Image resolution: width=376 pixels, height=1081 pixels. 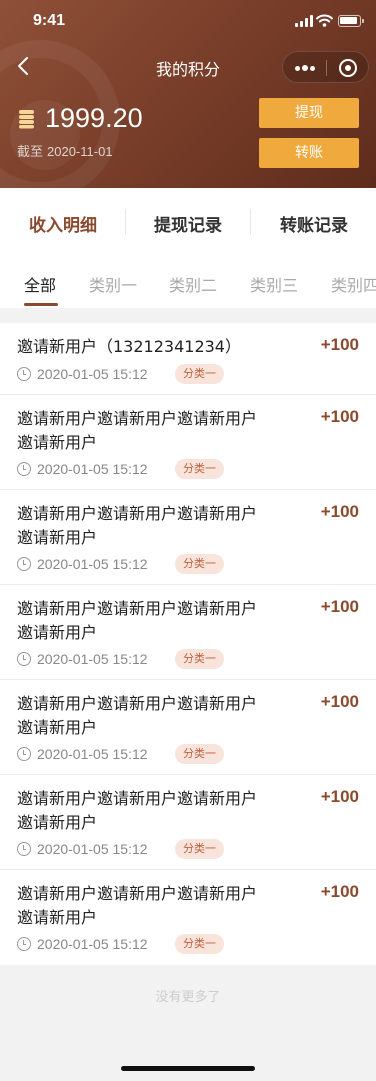 I want to click on record-tabs: 收入明细 提现记录 转账记录, so click(x=188, y=222).